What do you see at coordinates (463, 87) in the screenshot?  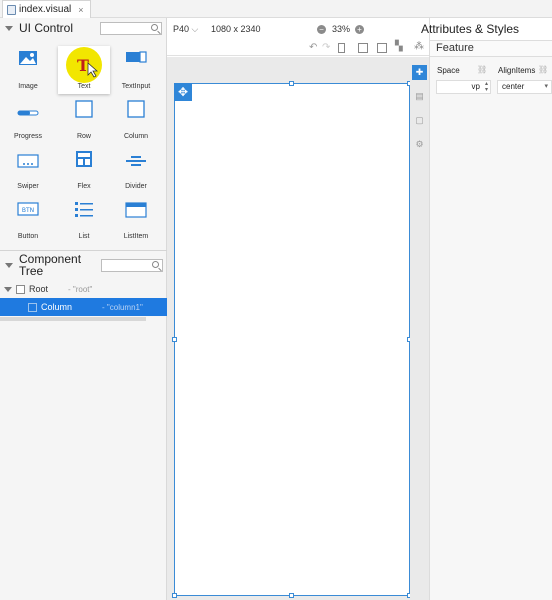 I see `space-input: vp ▴ ▾` at bounding box center [463, 87].